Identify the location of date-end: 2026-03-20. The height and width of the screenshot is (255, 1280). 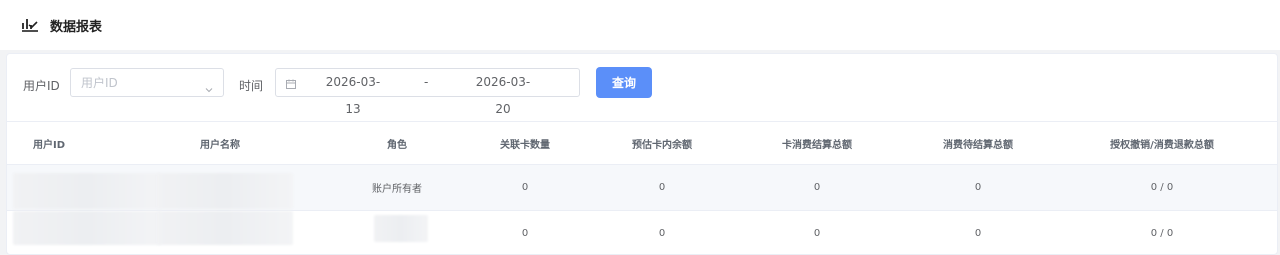
(503, 96).